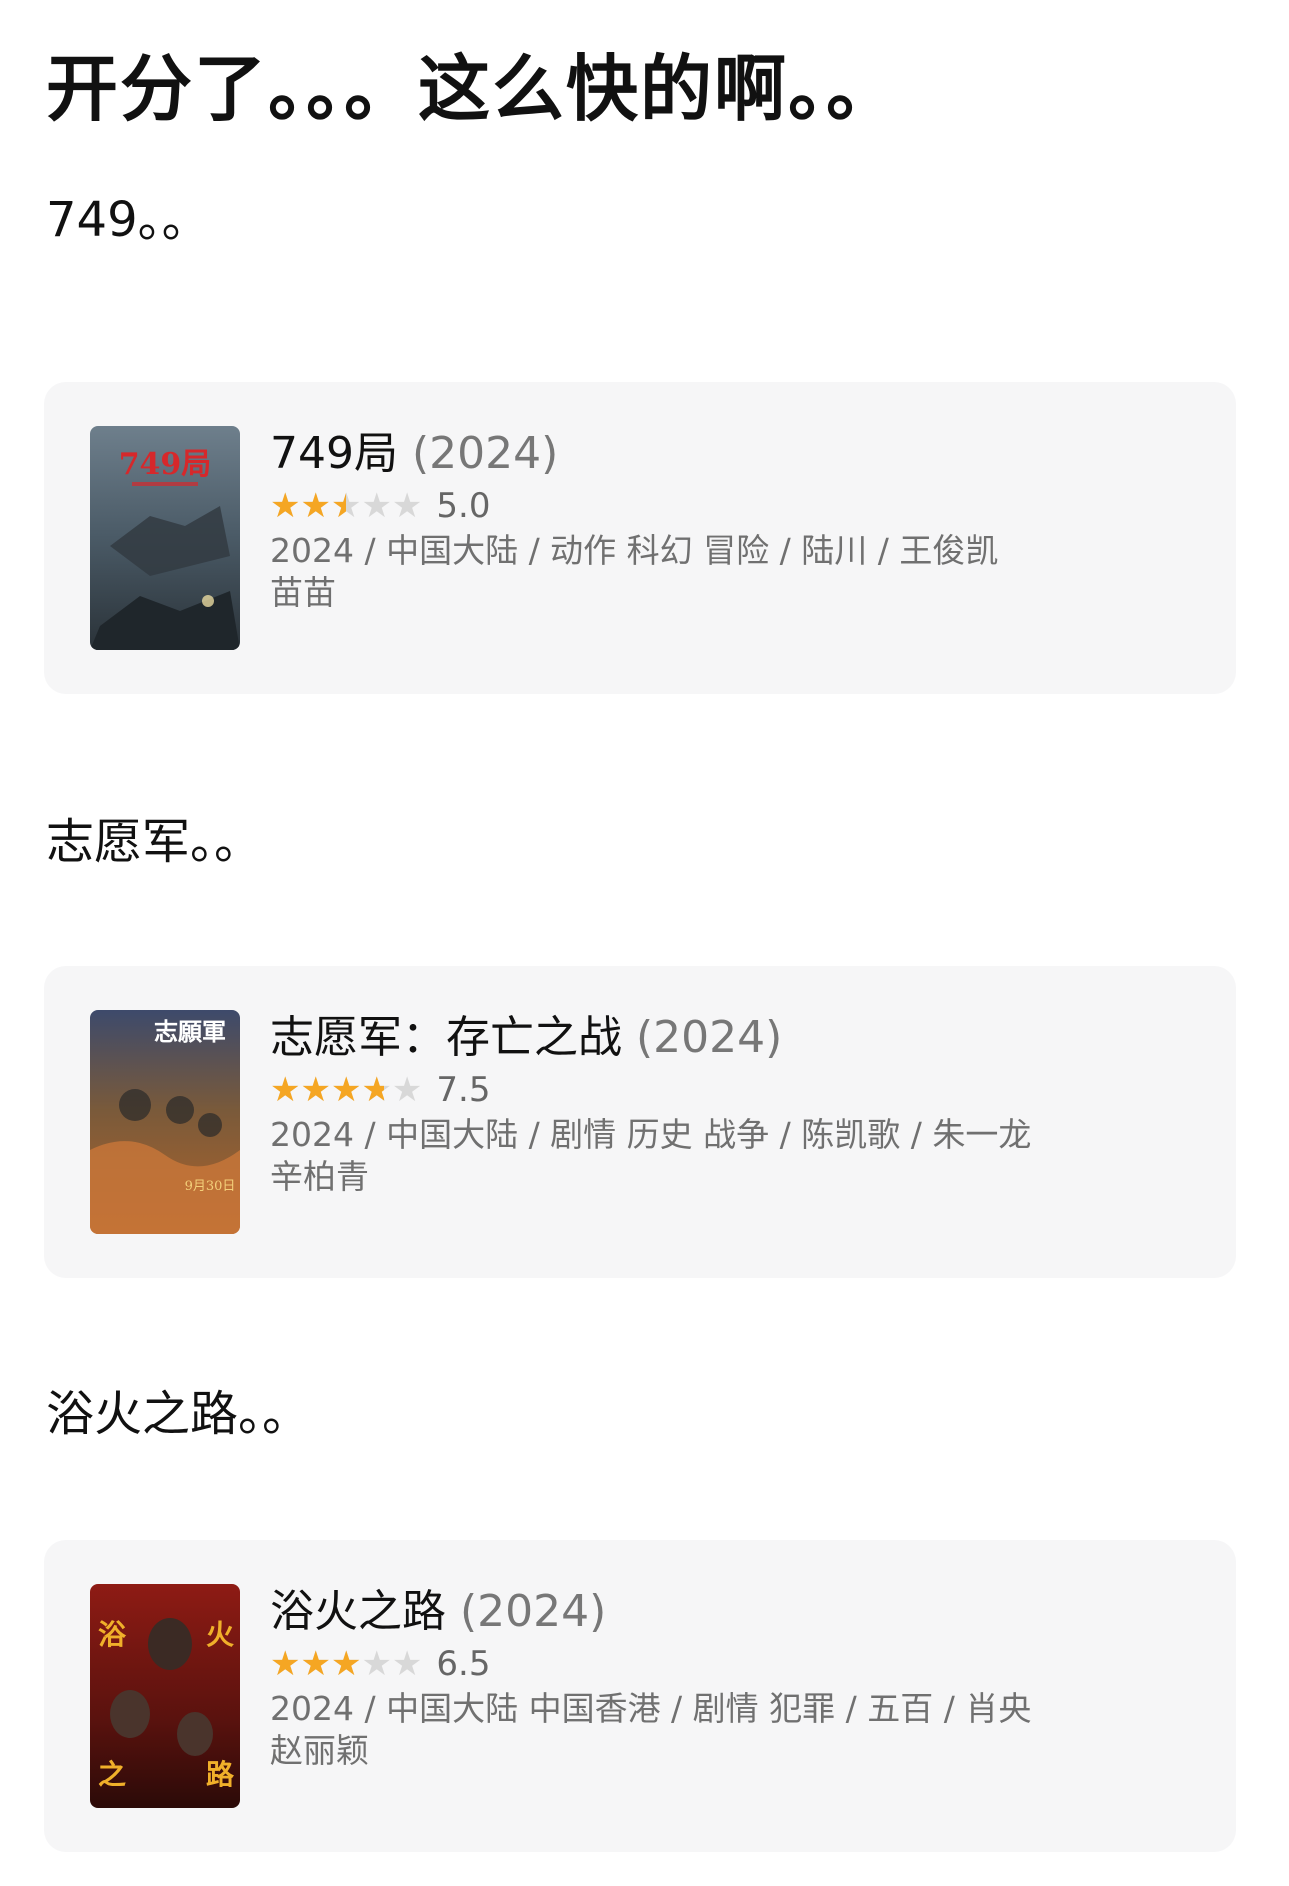  What do you see at coordinates (165, 1122) in the screenshot?
I see `movie-poster-volunteers: 志願軍 9月30日` at bounding box center [165, 1122].